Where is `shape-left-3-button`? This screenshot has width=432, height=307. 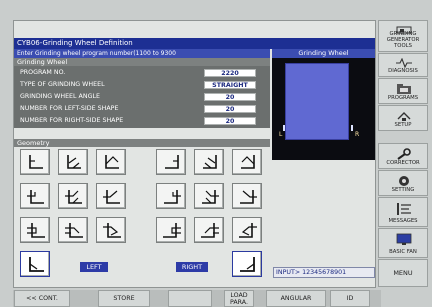 shape-left-3-button is located at coordinates (111, 162).